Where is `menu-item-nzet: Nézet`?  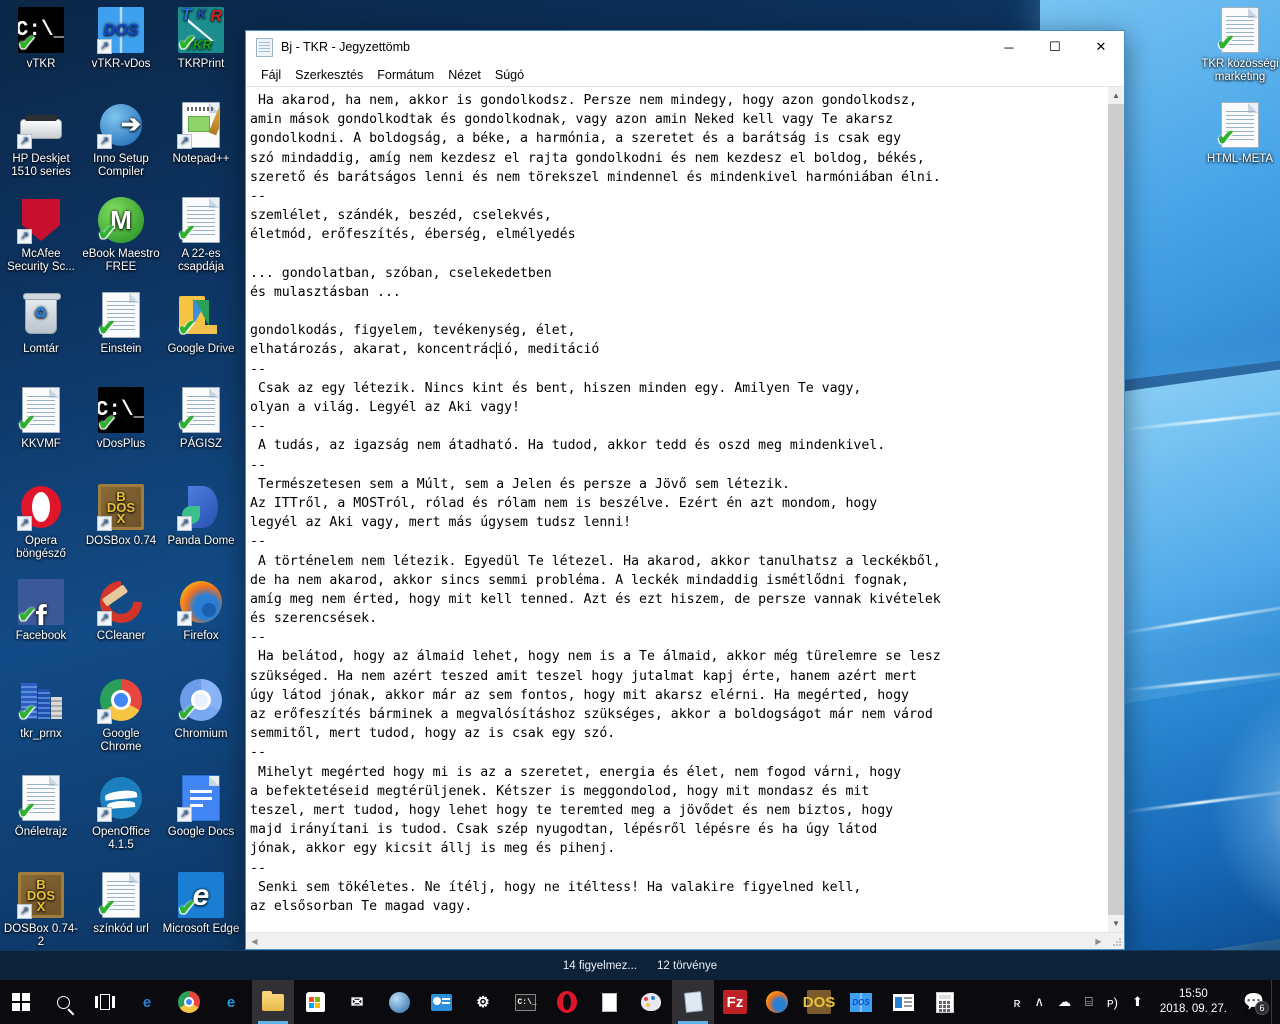 menu-item-nzet: Nézet is located at coordinates (464, 75).